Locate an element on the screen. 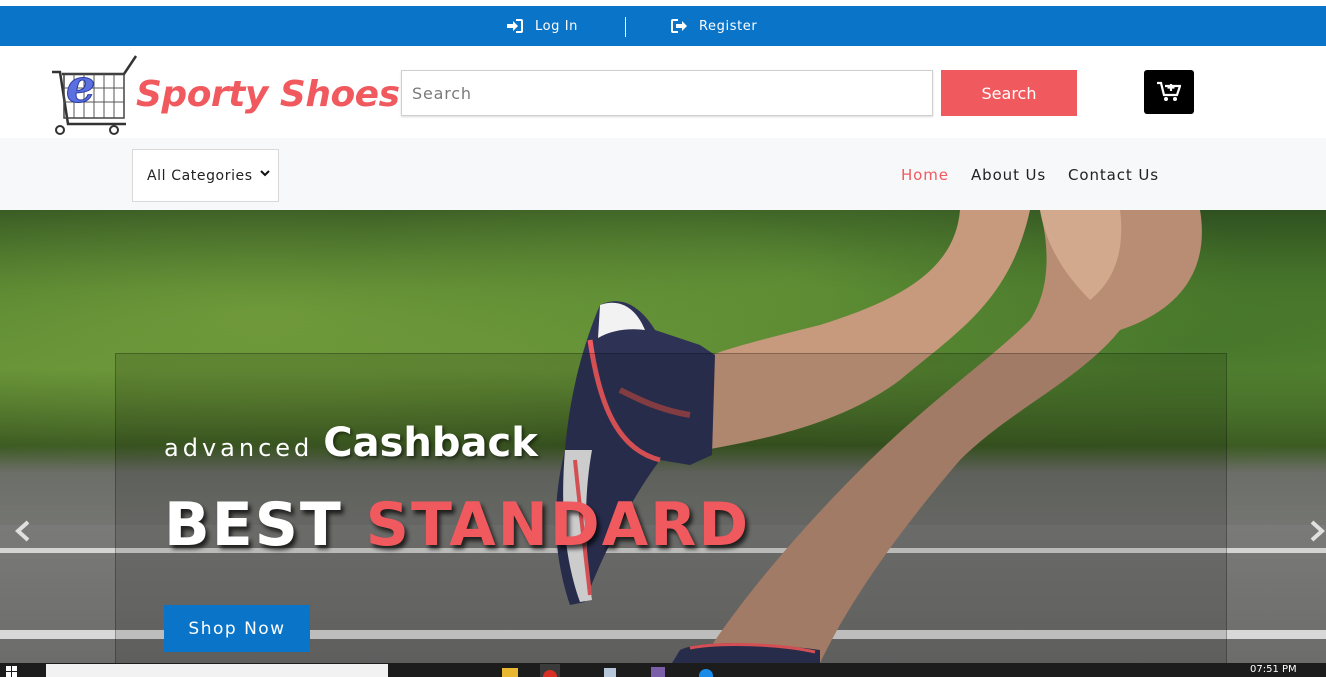 The image size is (1326, 677). register-label: Register is located at coordinates (728, 26).